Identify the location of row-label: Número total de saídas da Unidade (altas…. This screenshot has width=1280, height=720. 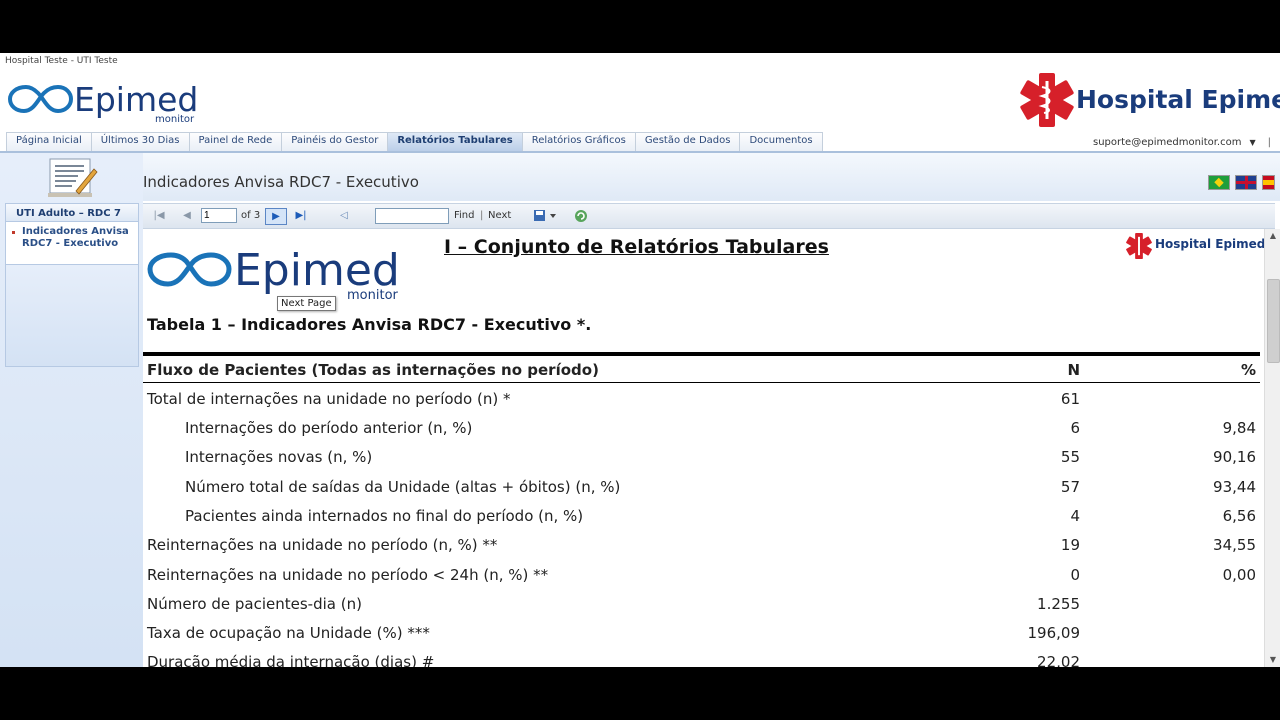
(403, 487).